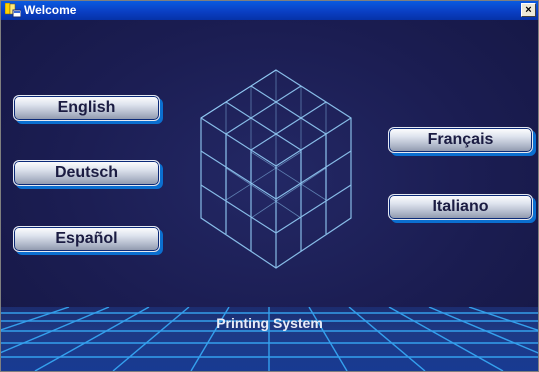 This screenshot has width=539, height=372. I want to click on english-button-label: English, so click(86, 107).